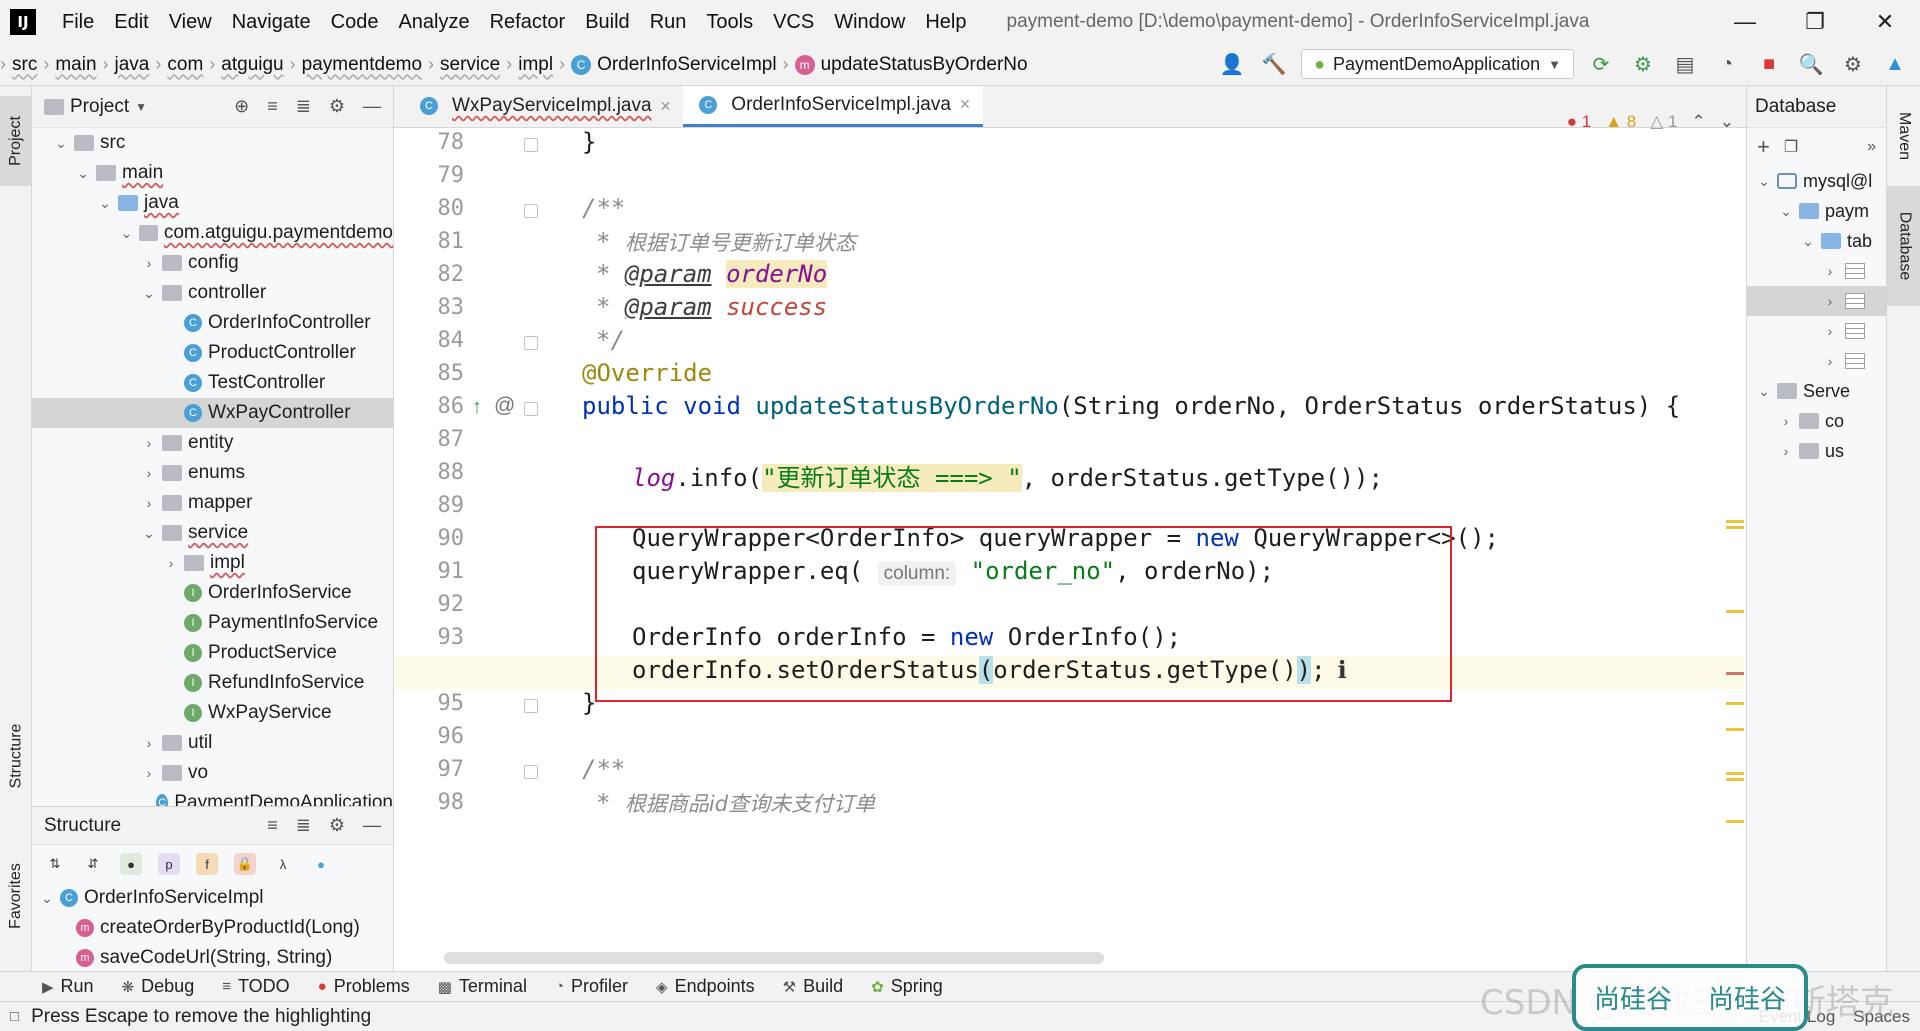  Describe the element at coordinates (869, 22) in the screenshot. I see `menu-window: Window` at that location.